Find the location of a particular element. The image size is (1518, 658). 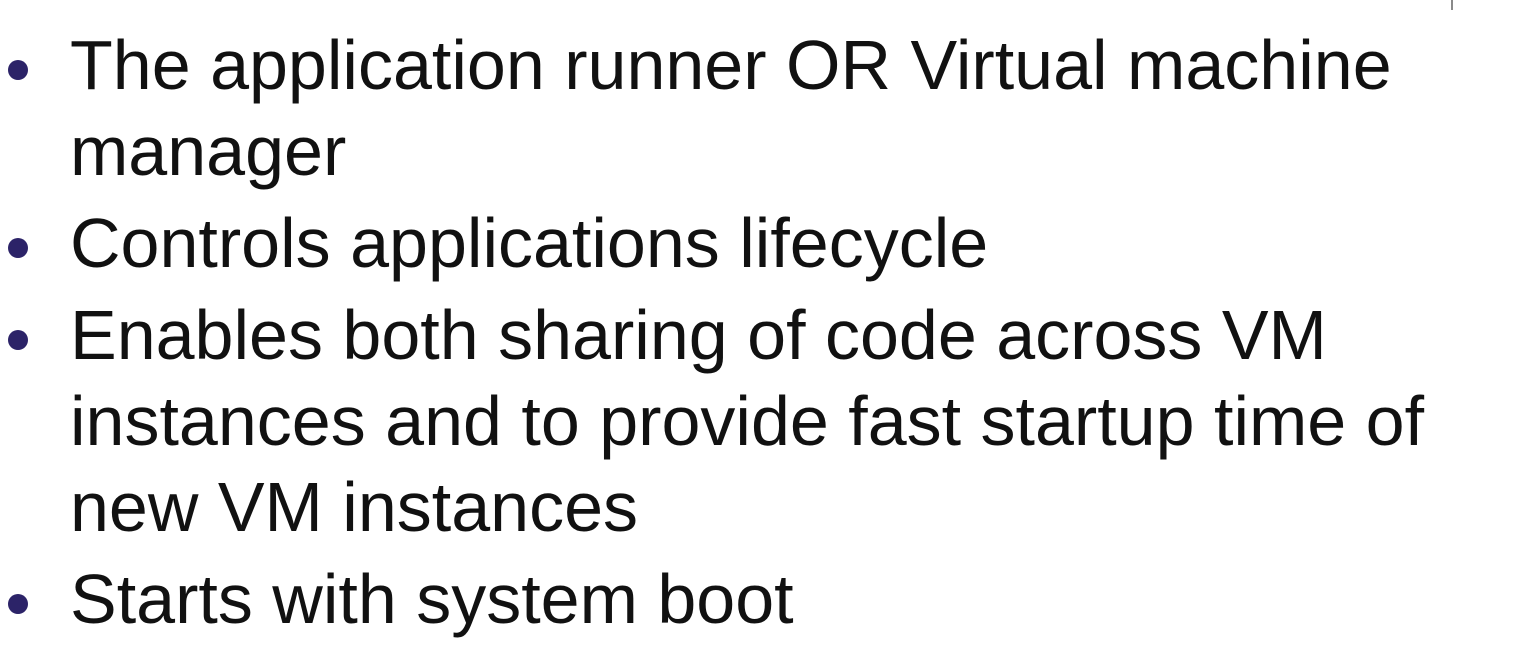

bullet-item: Starts with system boot is located at coordinates (759, 599).